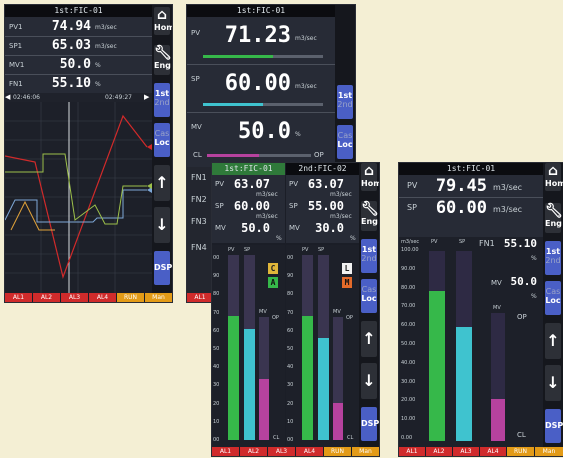 The height and width of the screenshot is (458, 563). What do you see at coordinates (75, 64) in the screenshot?
I see `mv-value: 50.0` at bounding box center [75, 64].